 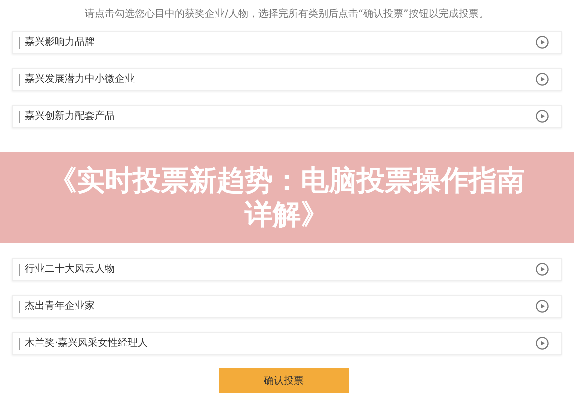 I want to click on confirm-vote-button: 确认投票, so click(x=284, y=380).